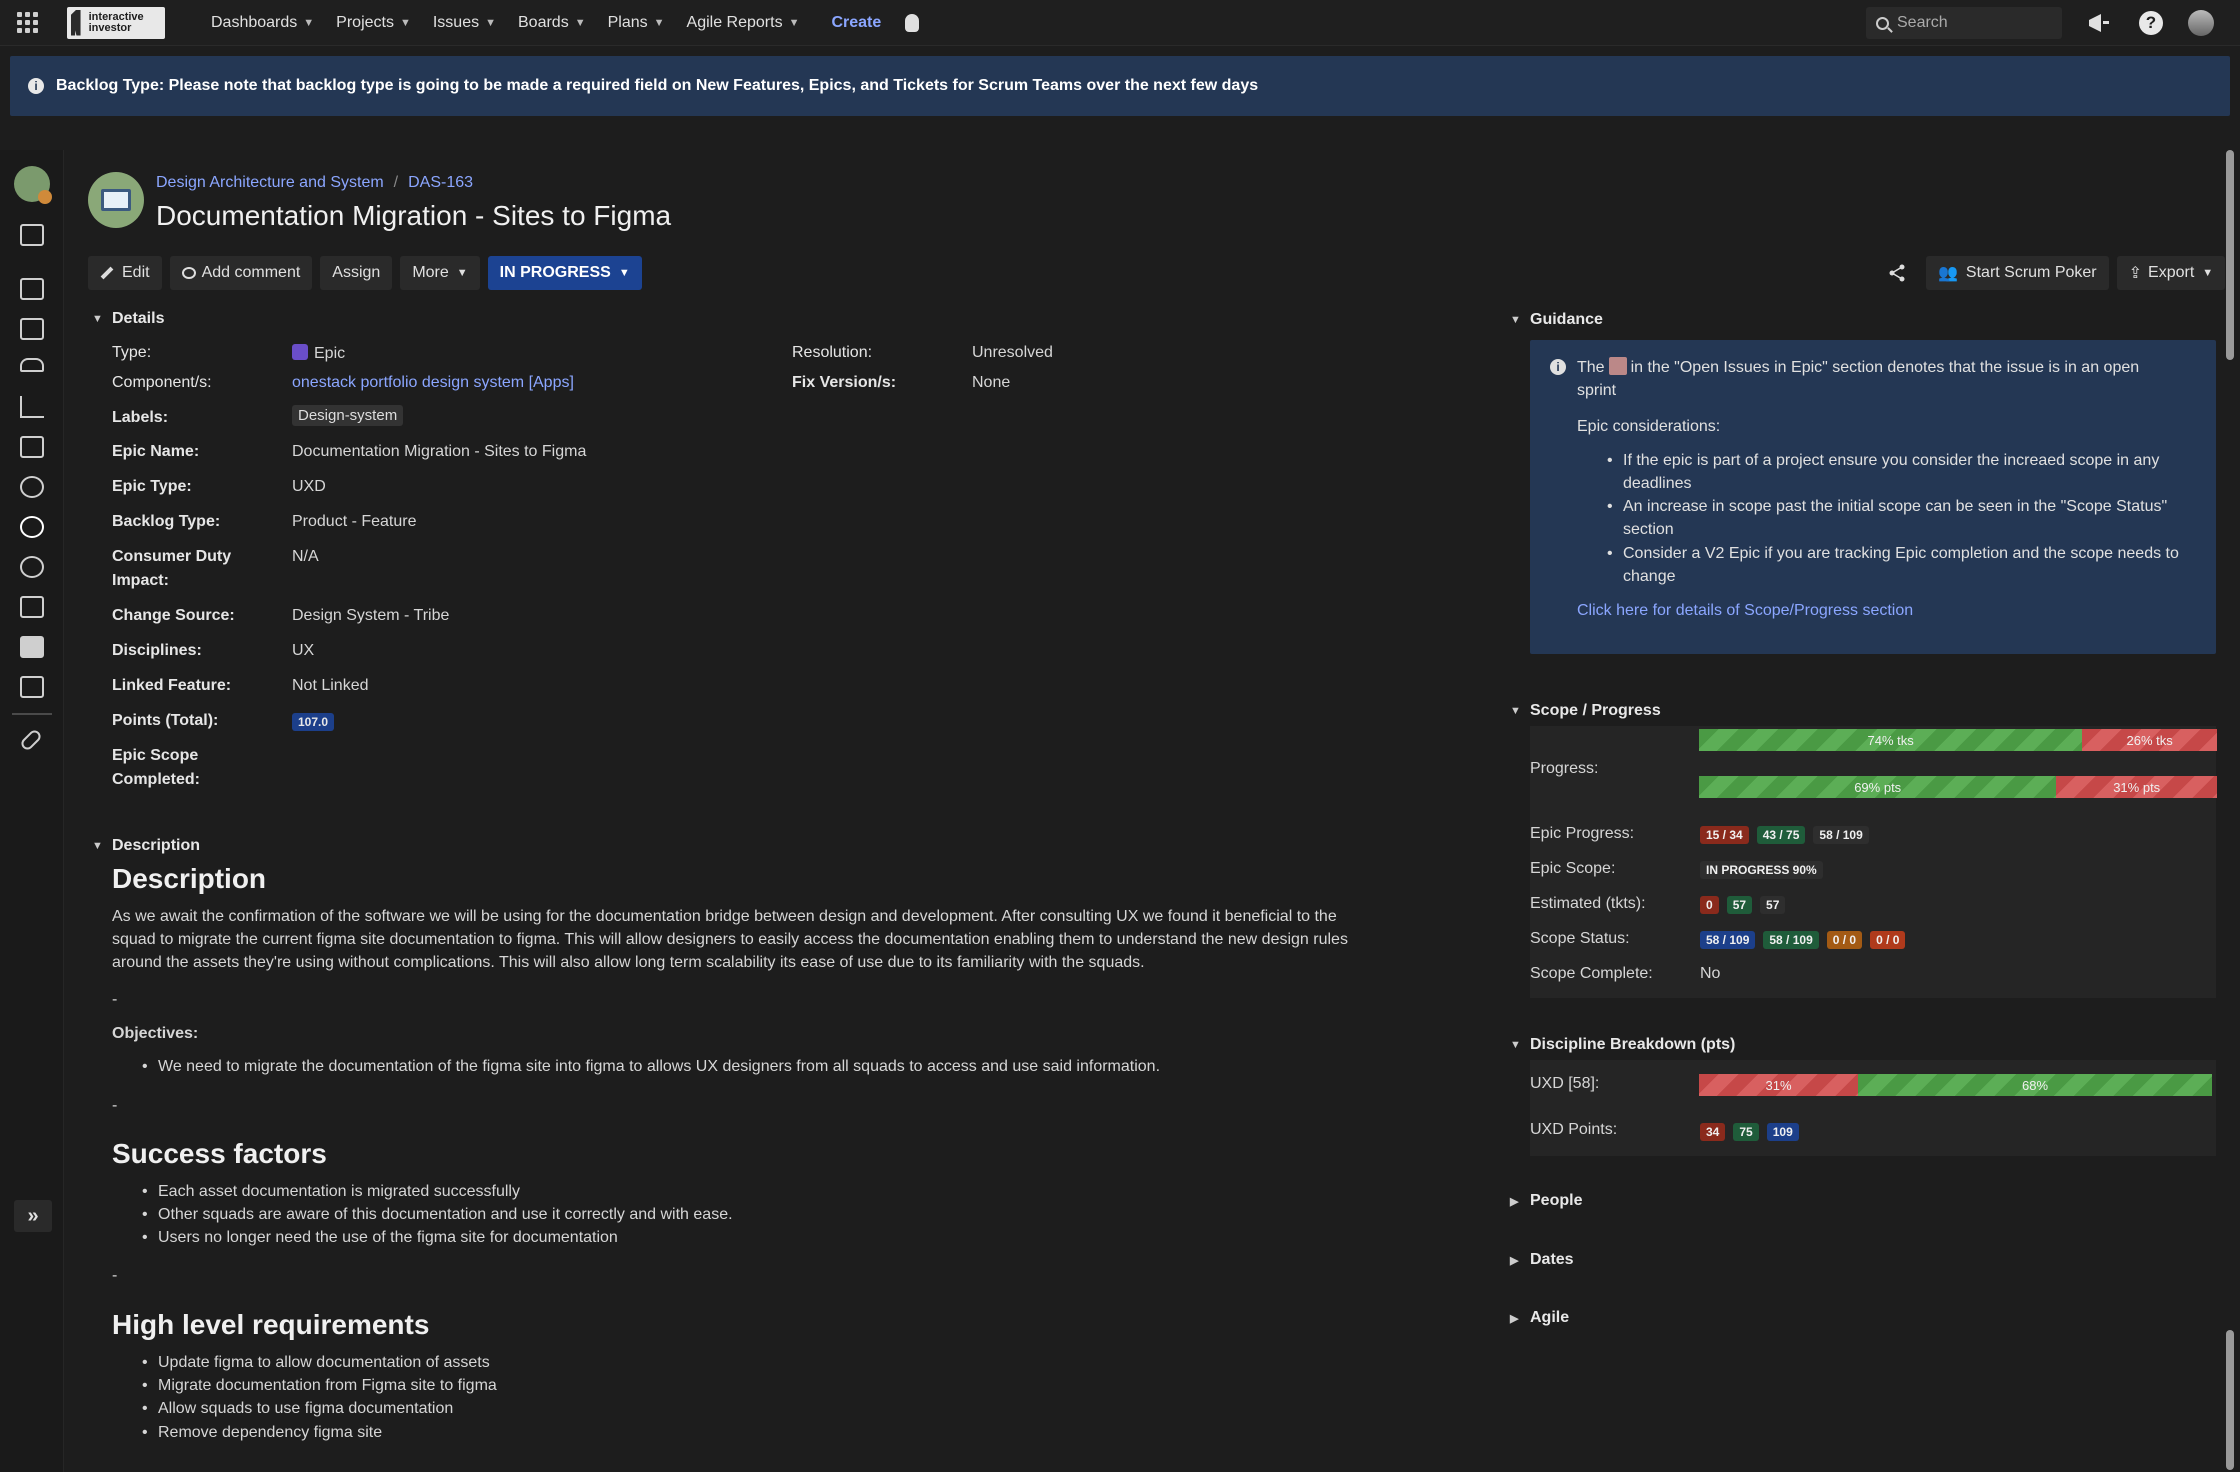 Image resolution: width=2240 pixels, height=1472 pixels. I want to click on backlog-icon, so click(32, 289).